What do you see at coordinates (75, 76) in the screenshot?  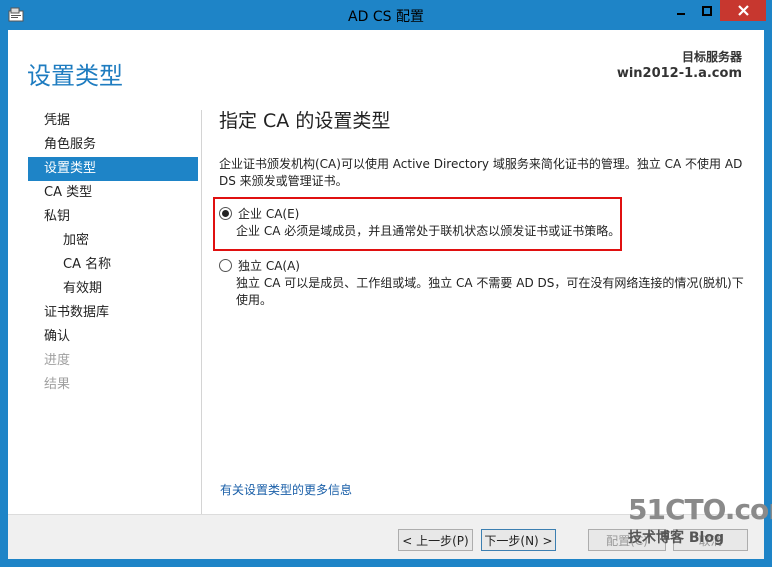 I see `page-title: 设置类型` at bounding box center [75, 76].